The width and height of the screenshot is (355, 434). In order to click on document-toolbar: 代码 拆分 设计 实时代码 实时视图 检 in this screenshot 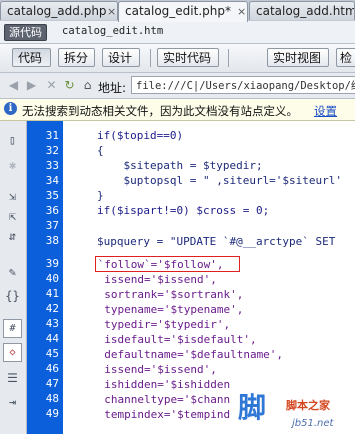, I will do `click(177, 58)`.